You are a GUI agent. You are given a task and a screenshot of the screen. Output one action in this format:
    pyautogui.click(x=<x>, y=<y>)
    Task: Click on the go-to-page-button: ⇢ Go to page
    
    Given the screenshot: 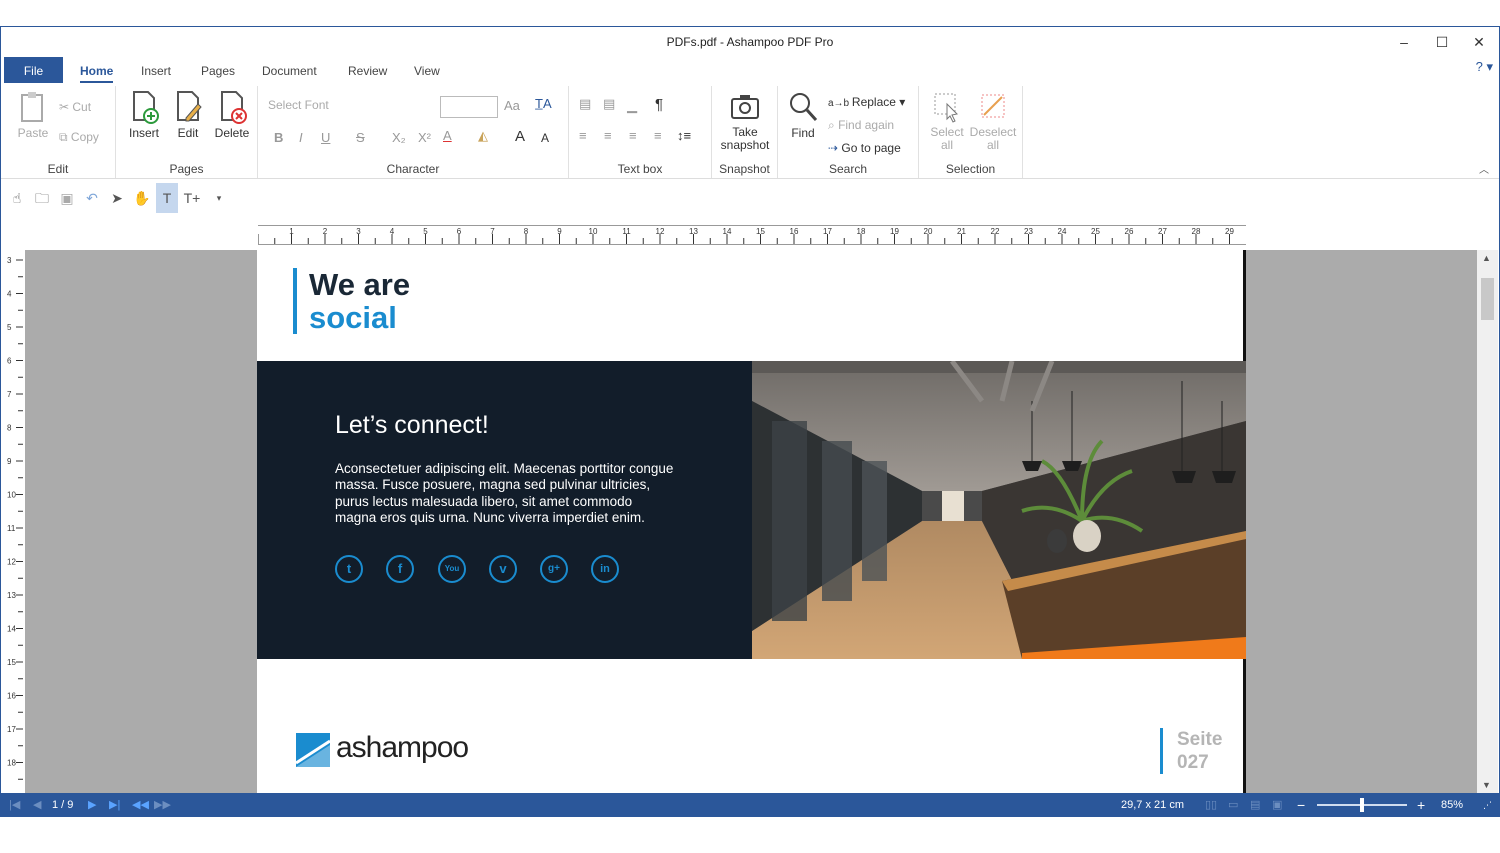 What is the action you would take?
    pyautogui.click(x=864, y=148)
    